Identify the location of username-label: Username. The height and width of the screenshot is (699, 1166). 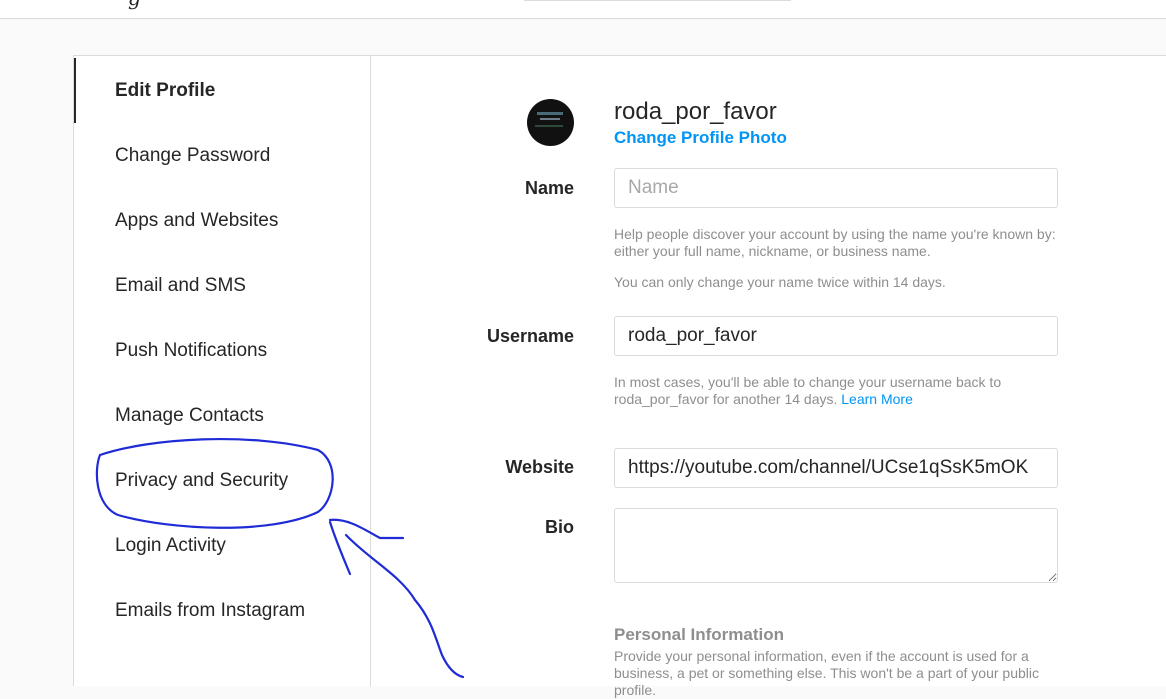
(530, 336).